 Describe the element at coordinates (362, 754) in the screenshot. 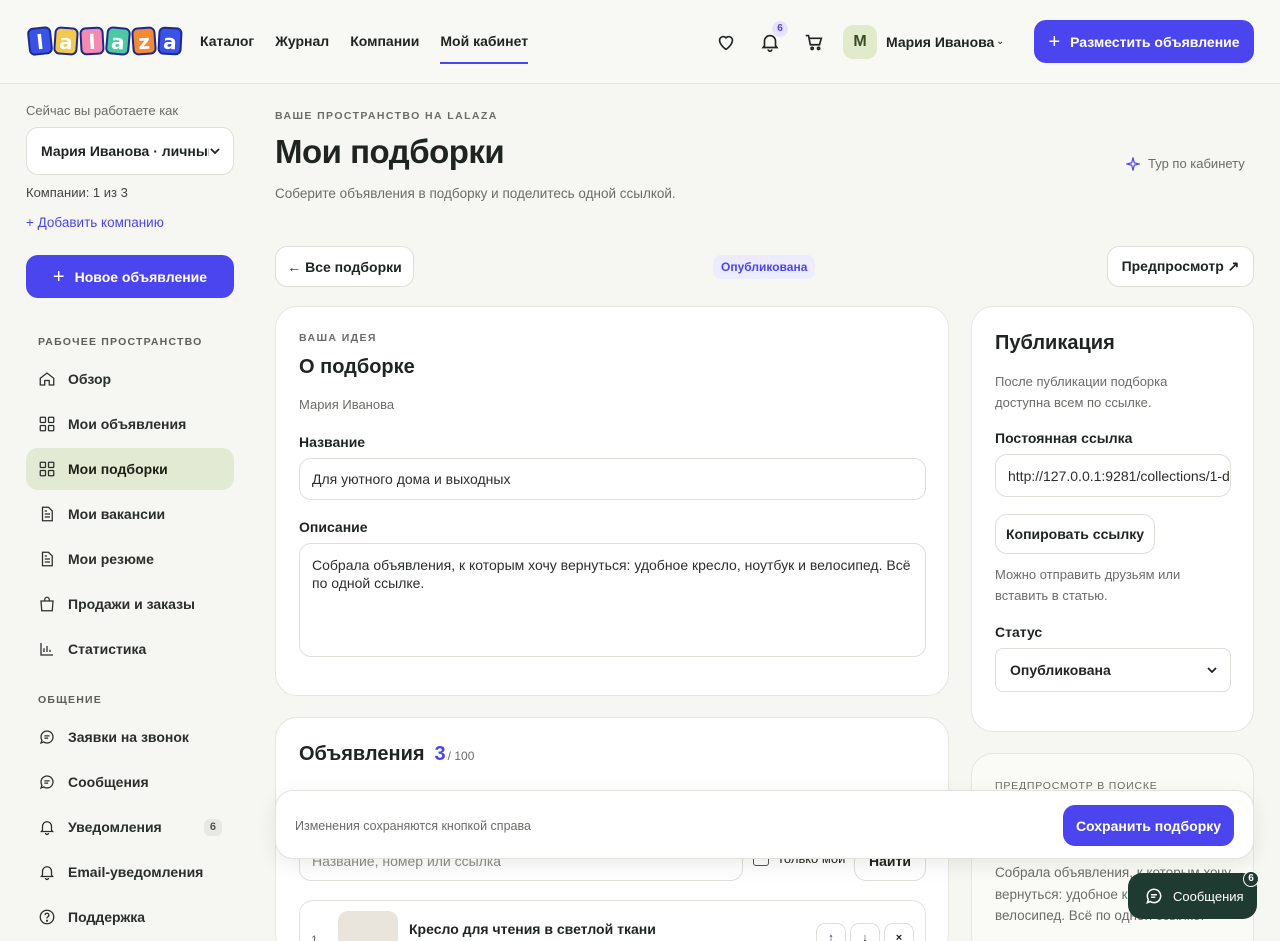

I see `ads-title: Объявления` at that location.